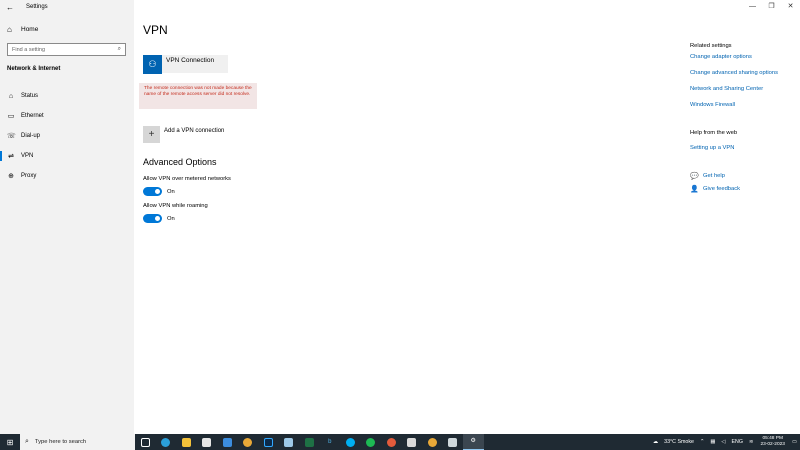 The width and height of the screenshot is (800, 450). I want to click on advanced-options-heading: Advanced Options, so click(180, 162).